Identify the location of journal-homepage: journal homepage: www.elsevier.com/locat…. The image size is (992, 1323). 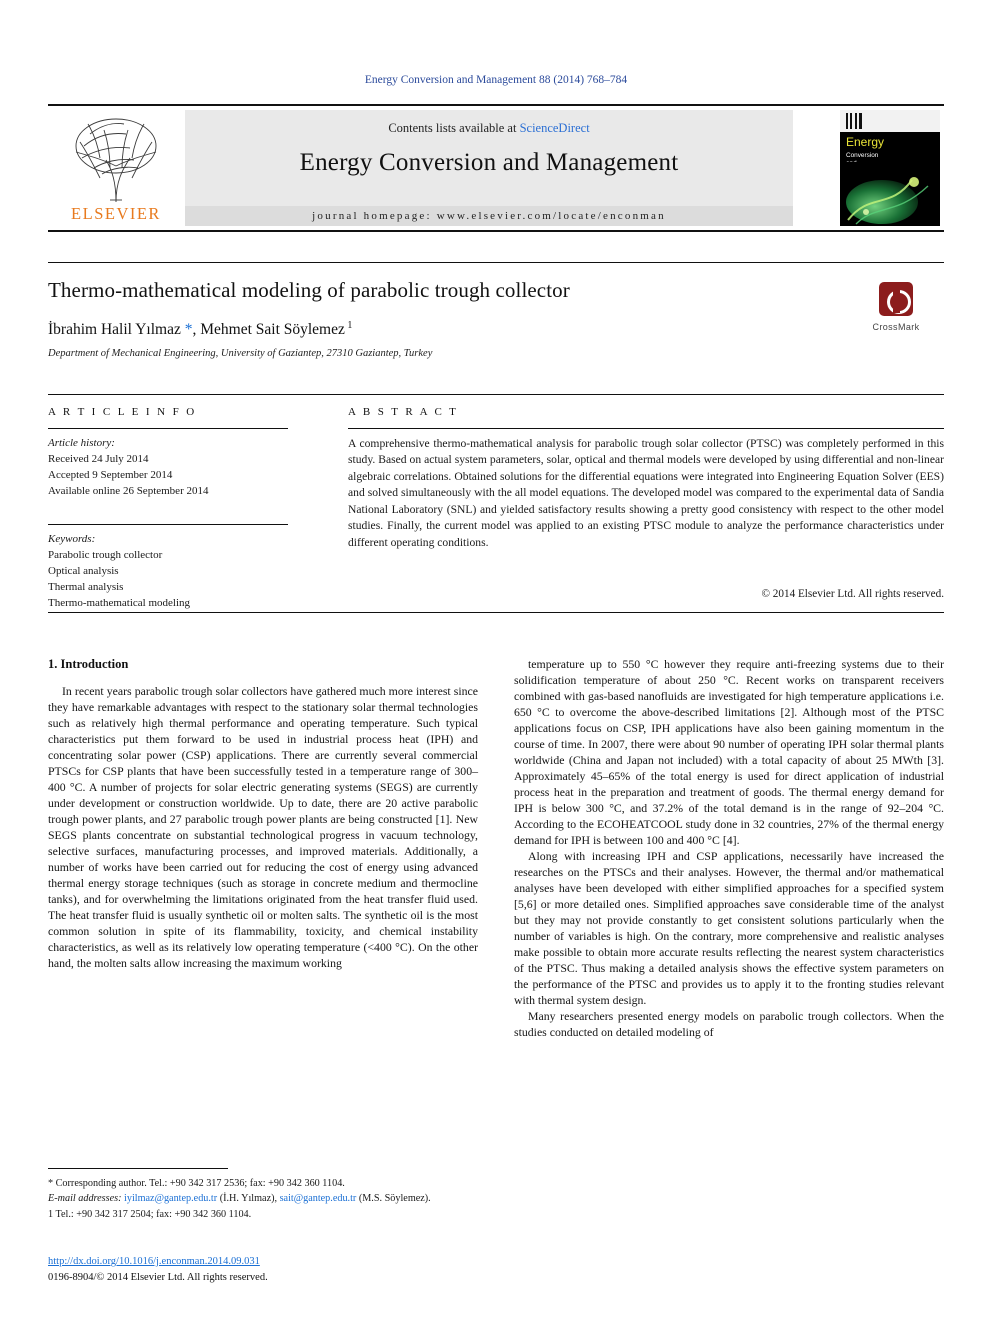
(489, 216).